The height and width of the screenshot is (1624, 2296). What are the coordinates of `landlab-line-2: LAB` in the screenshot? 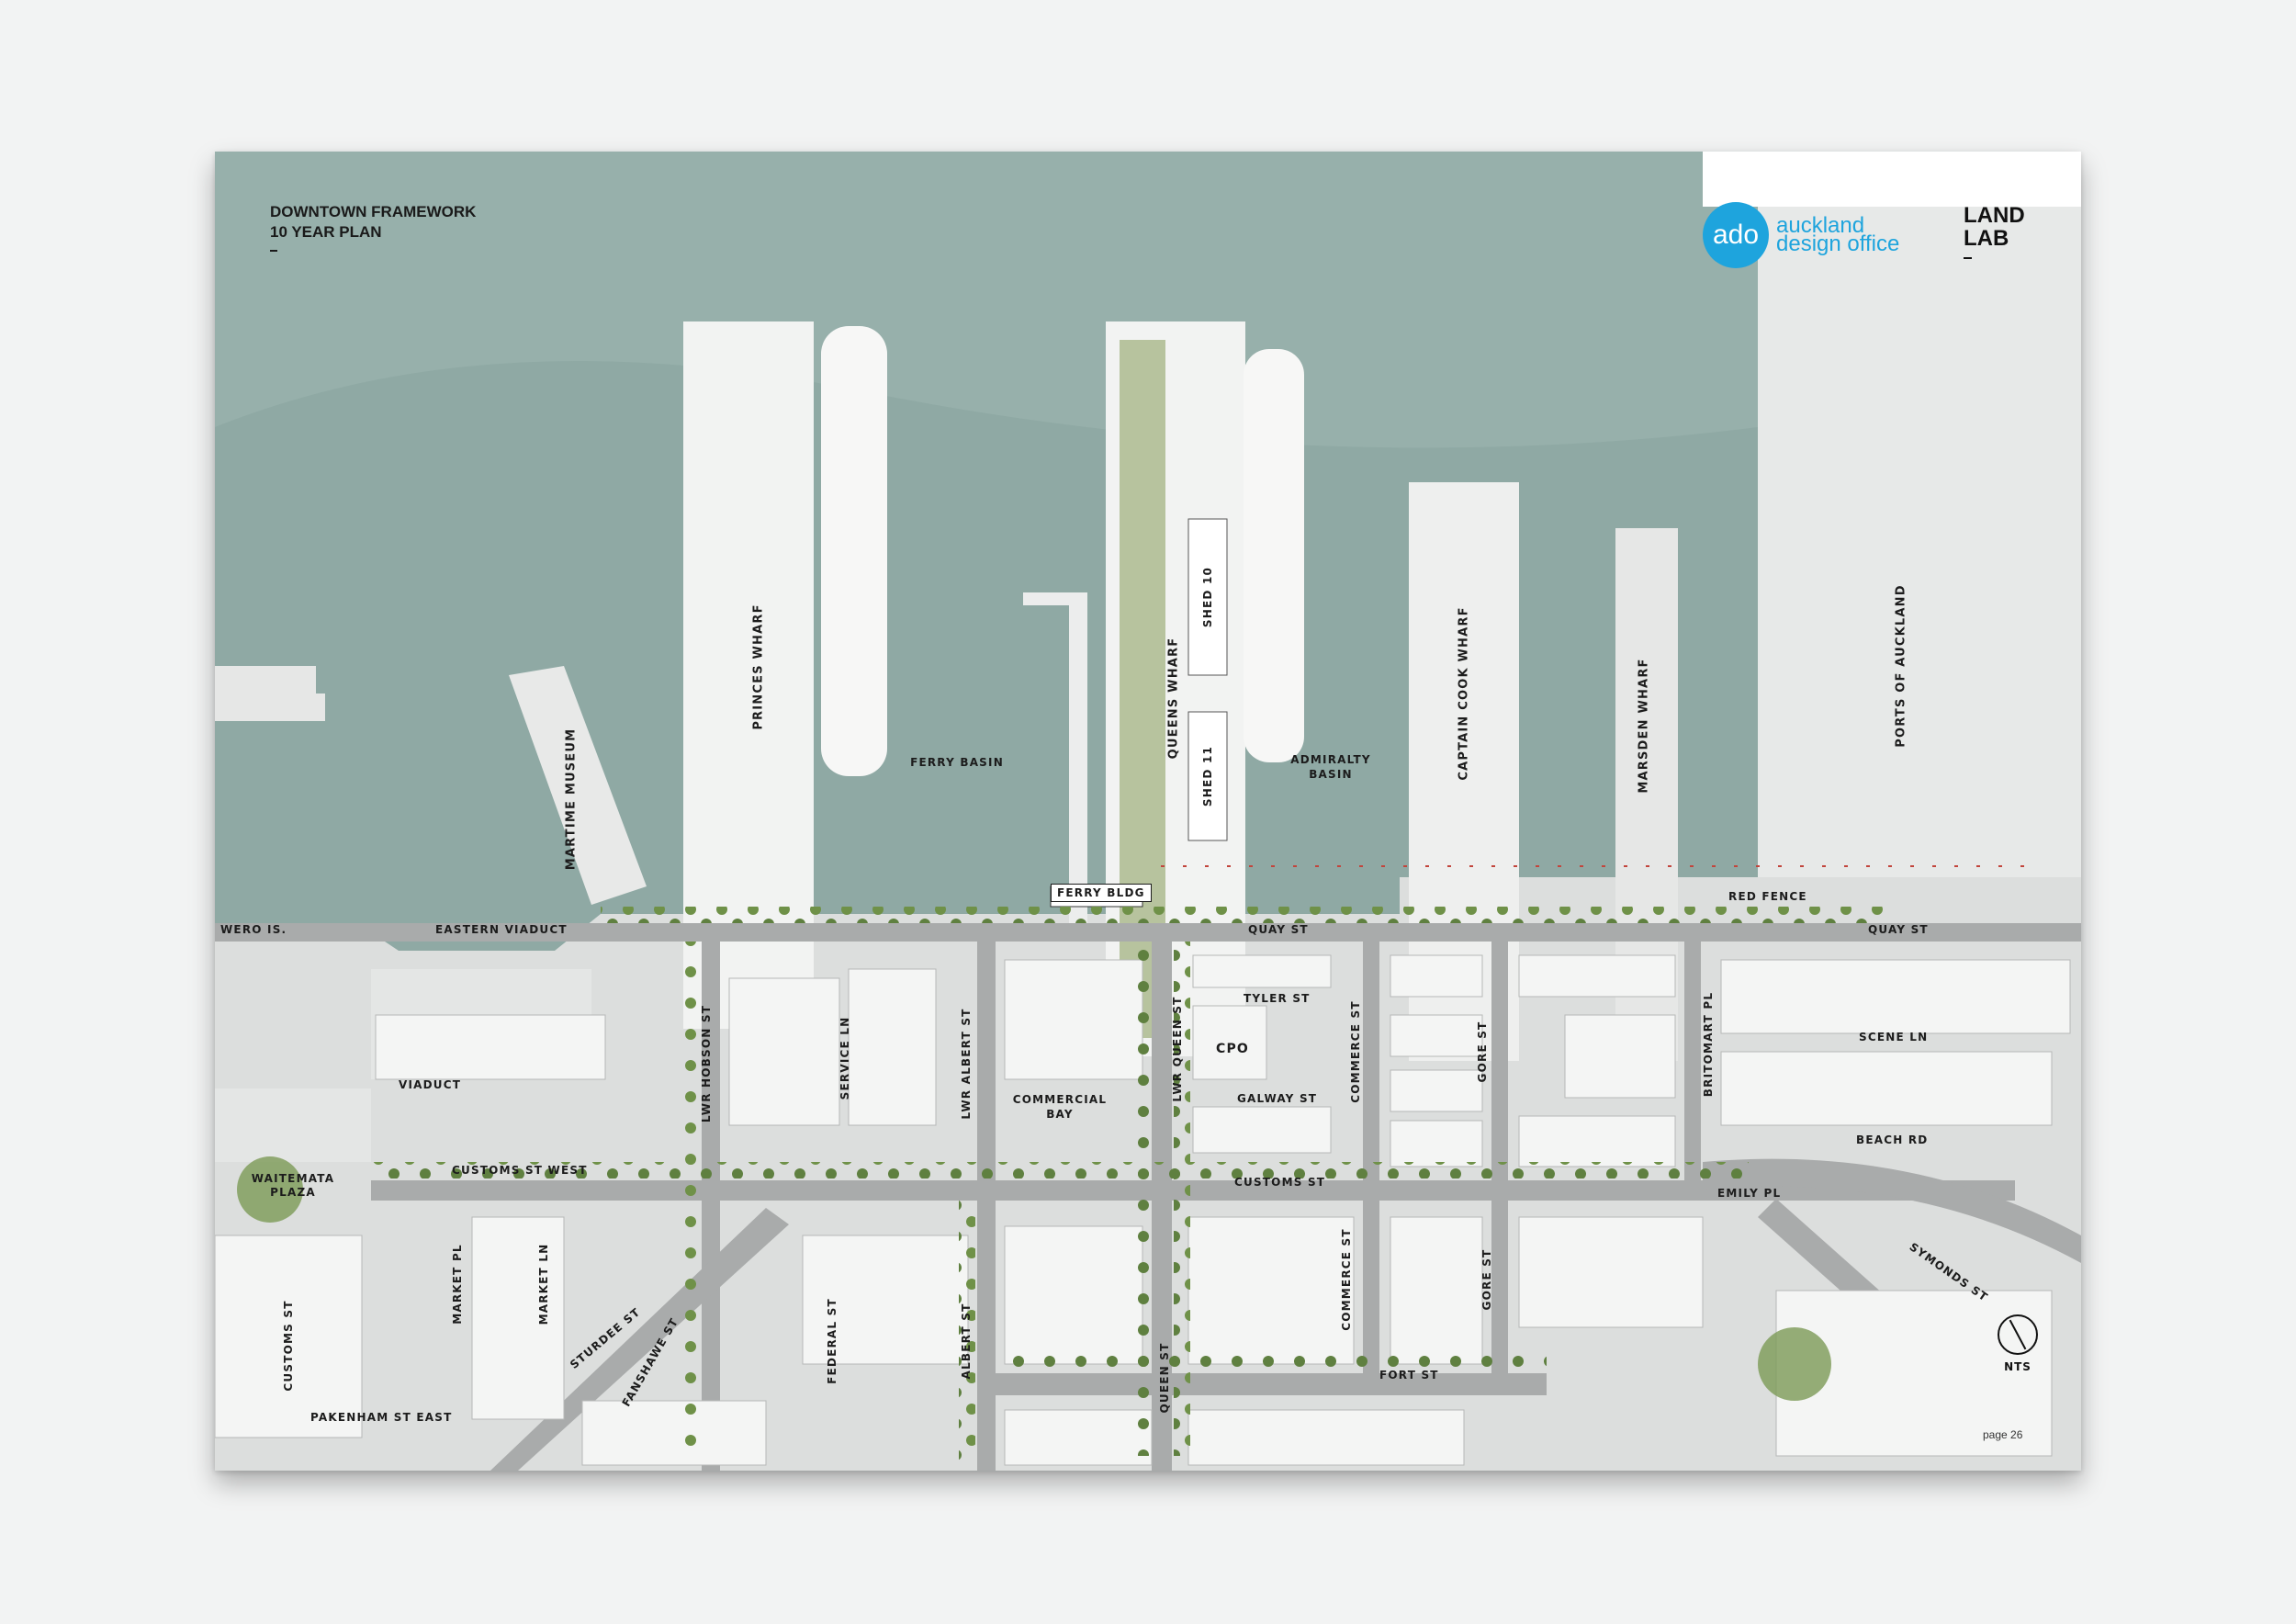 It's located at (1986, 238).